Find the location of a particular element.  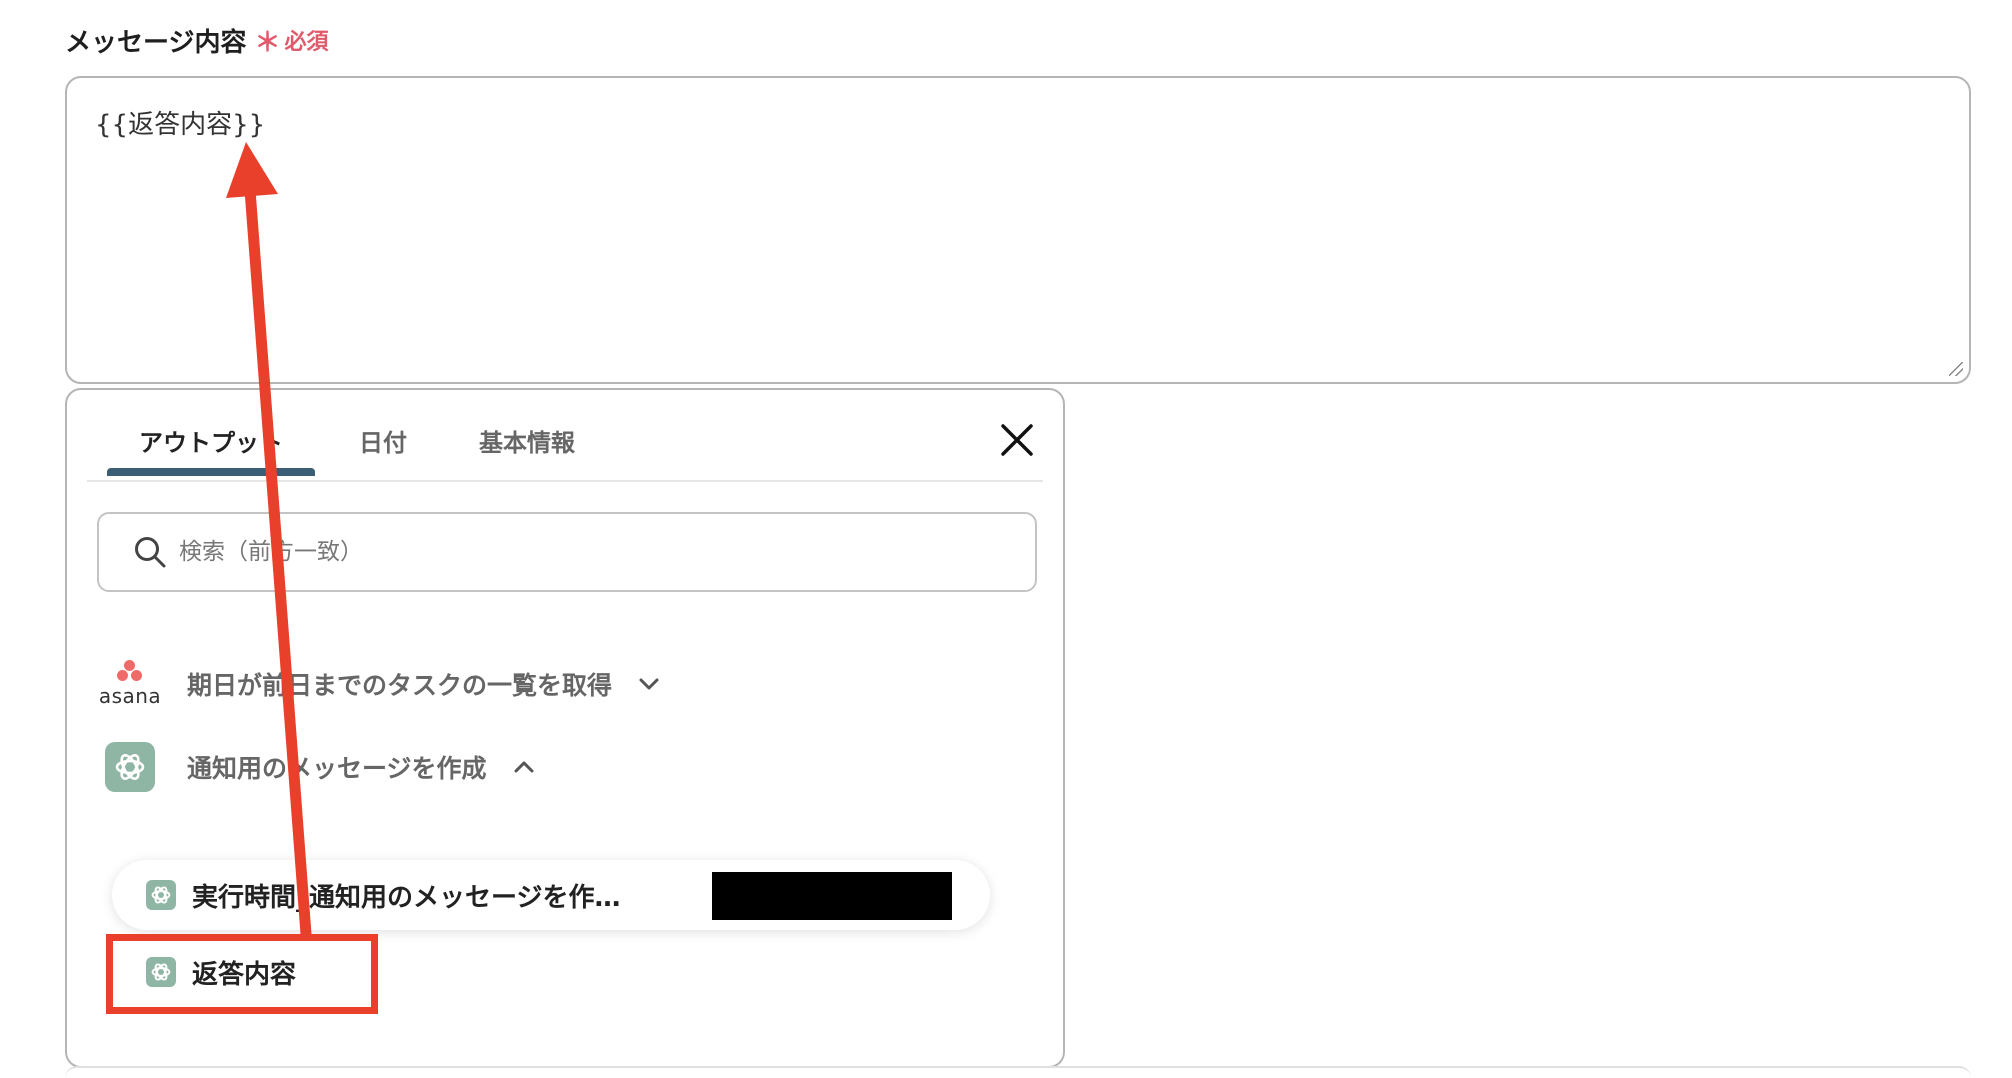

search-field is located at coordinates (567, 552).